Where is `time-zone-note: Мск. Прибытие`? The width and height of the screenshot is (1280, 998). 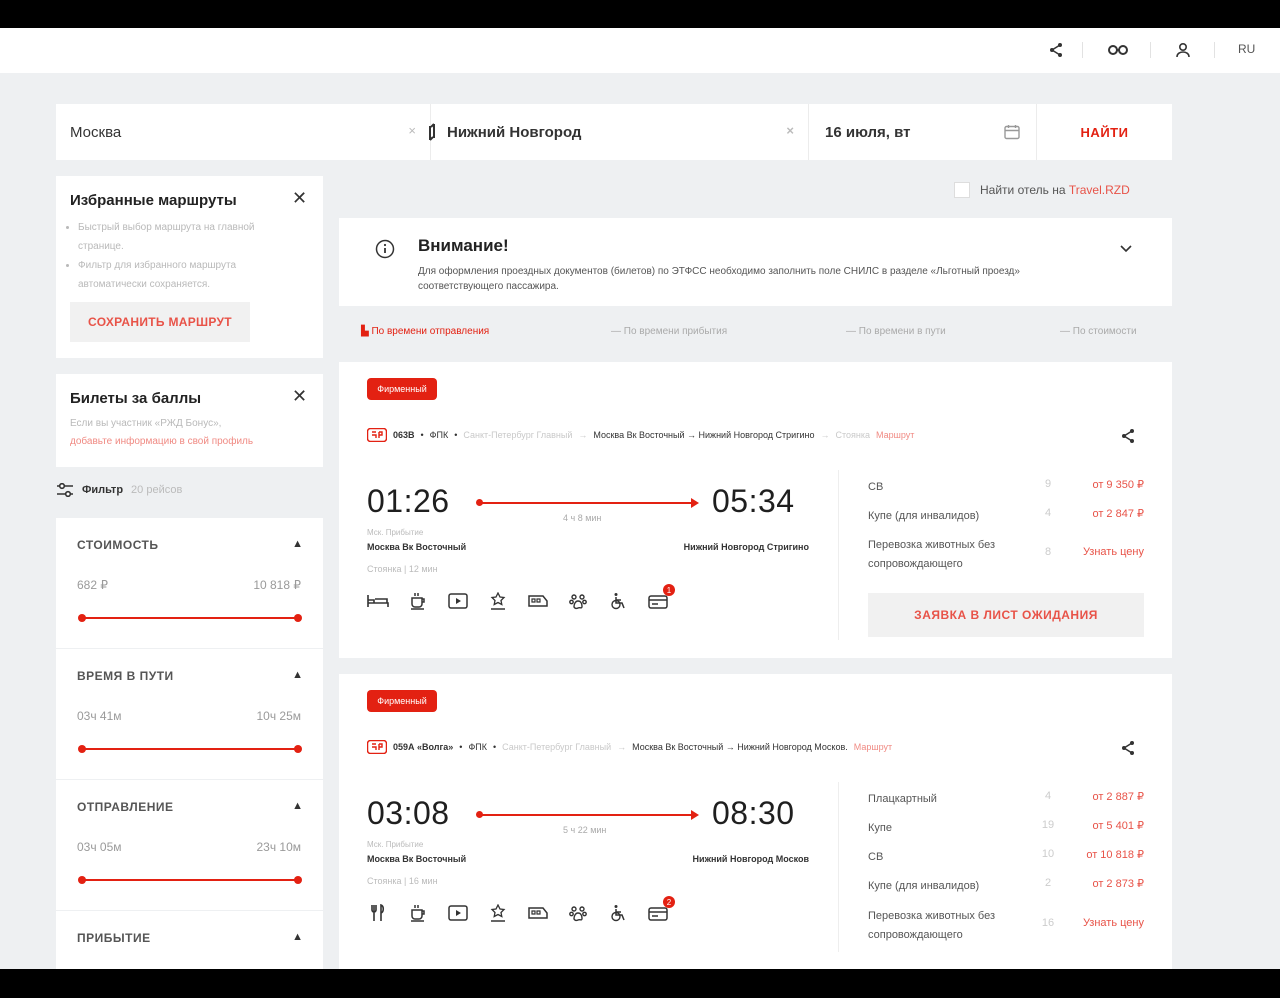
time-zone-note: Мск. Прибытие is located at coordinates (395, 532).